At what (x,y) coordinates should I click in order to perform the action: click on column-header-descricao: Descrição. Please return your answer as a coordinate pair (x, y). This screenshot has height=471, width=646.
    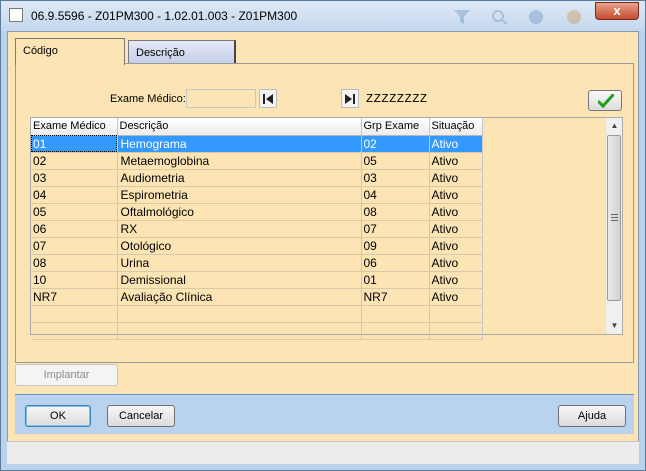
    Looking at the image, I should click on (239, 127).